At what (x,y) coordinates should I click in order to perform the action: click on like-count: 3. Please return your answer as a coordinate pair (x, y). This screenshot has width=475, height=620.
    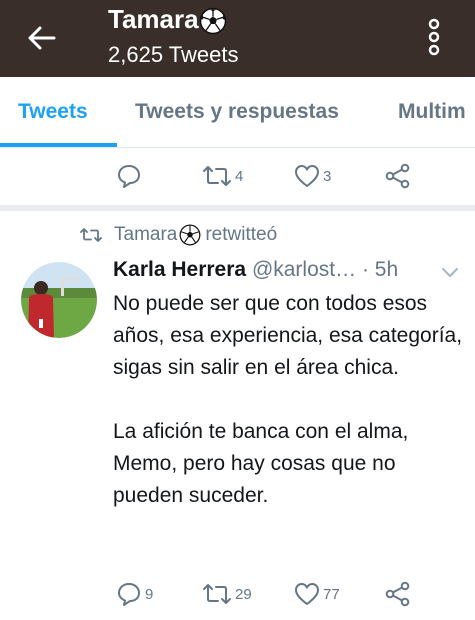
    Looking at the image, I should click on (327, 176).